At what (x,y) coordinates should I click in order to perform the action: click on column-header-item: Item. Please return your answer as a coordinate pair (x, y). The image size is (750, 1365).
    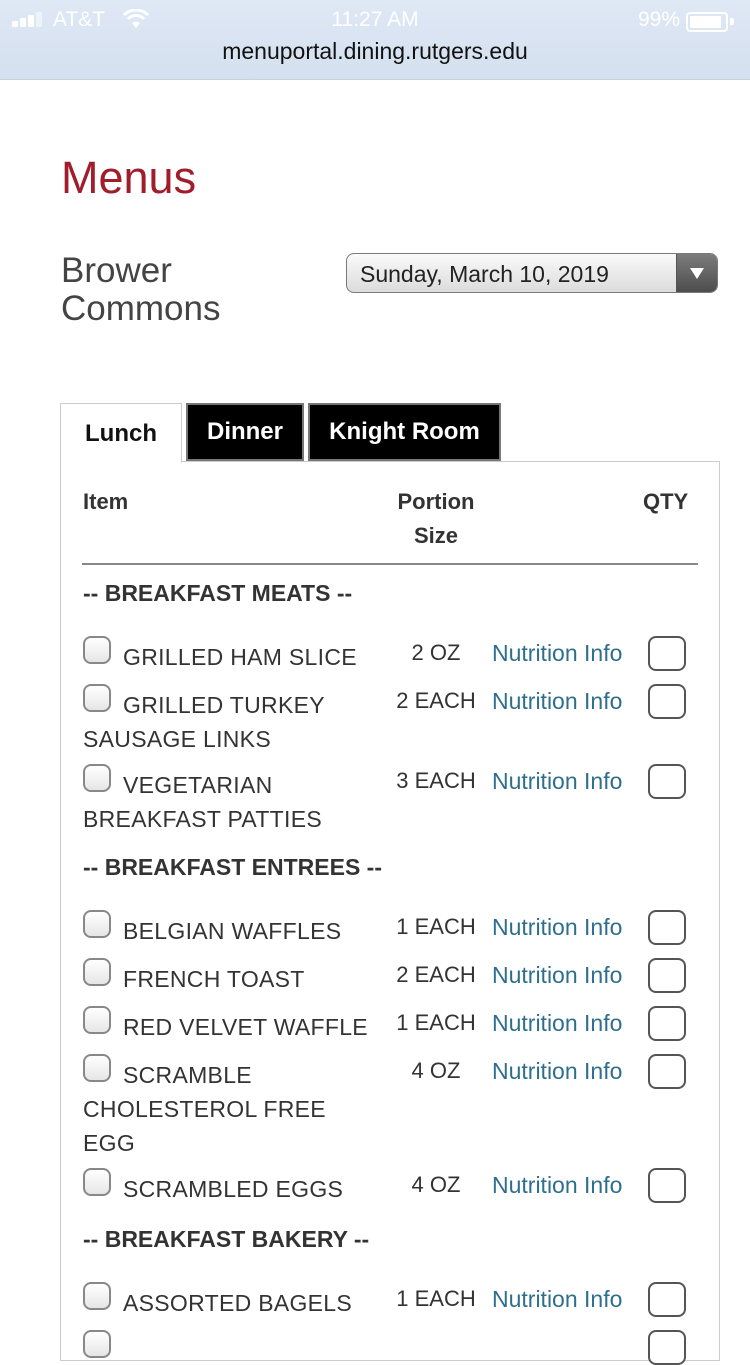
    Looking at the image, I should click on (106, 501).